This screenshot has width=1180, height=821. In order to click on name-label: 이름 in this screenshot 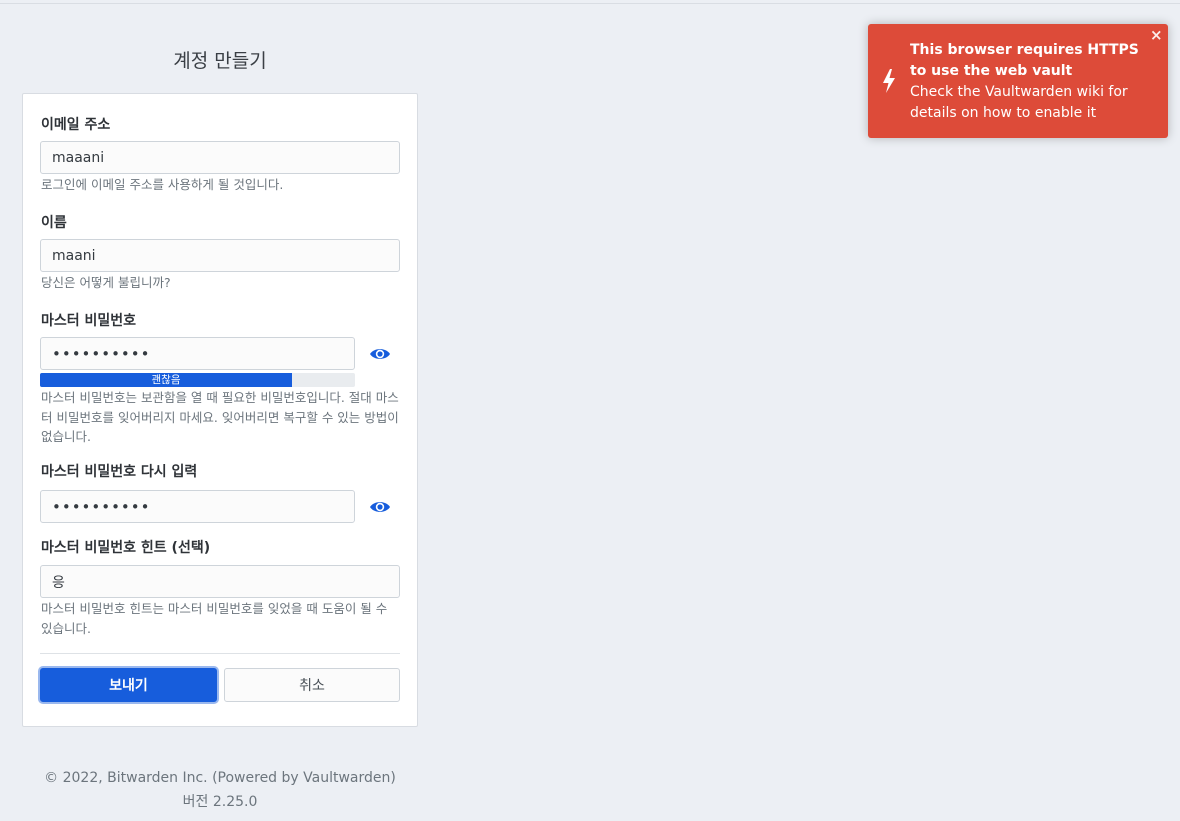, I will do `click(54, 223)`.